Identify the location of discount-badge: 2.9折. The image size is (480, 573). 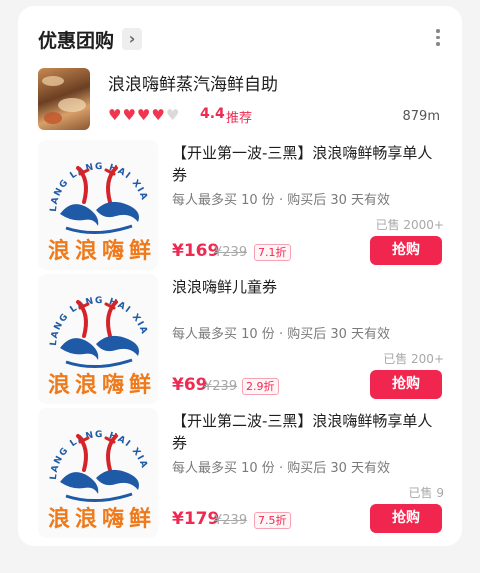
(260, 386).